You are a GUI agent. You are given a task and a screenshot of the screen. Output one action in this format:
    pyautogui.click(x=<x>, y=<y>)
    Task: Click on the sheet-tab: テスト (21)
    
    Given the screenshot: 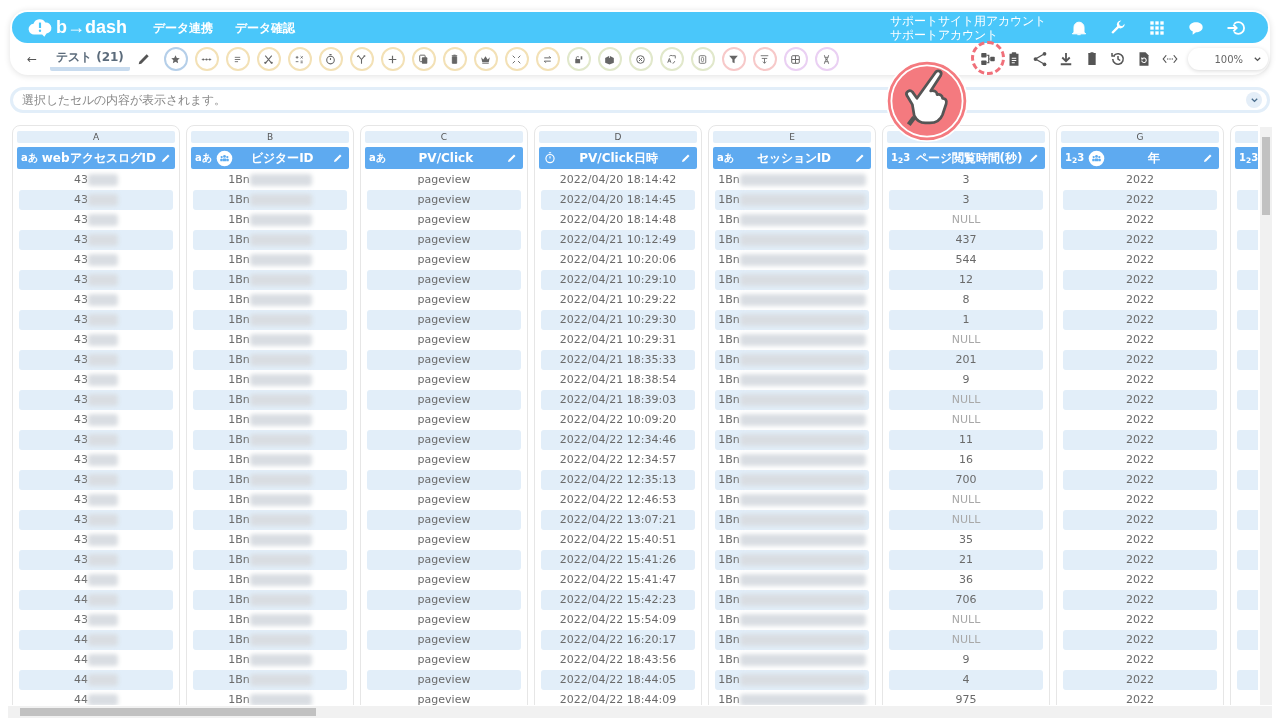 What is the action you would take?
    pyautogui.click(x=90, y=59)
    